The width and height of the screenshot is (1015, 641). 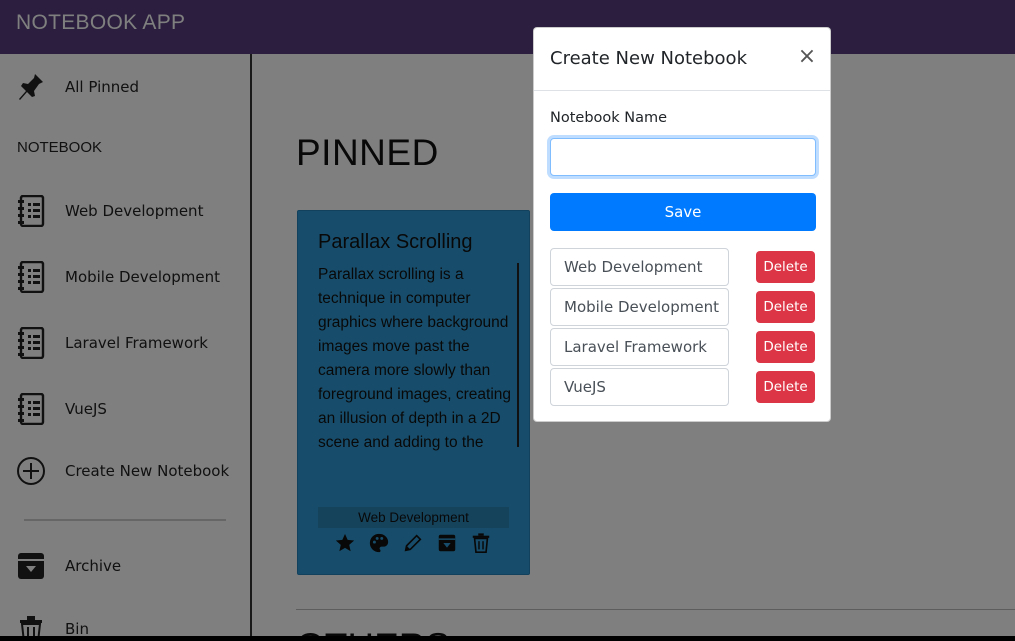 I want to click on modal-title: Create New Notebook, so click(x=648, y=58).